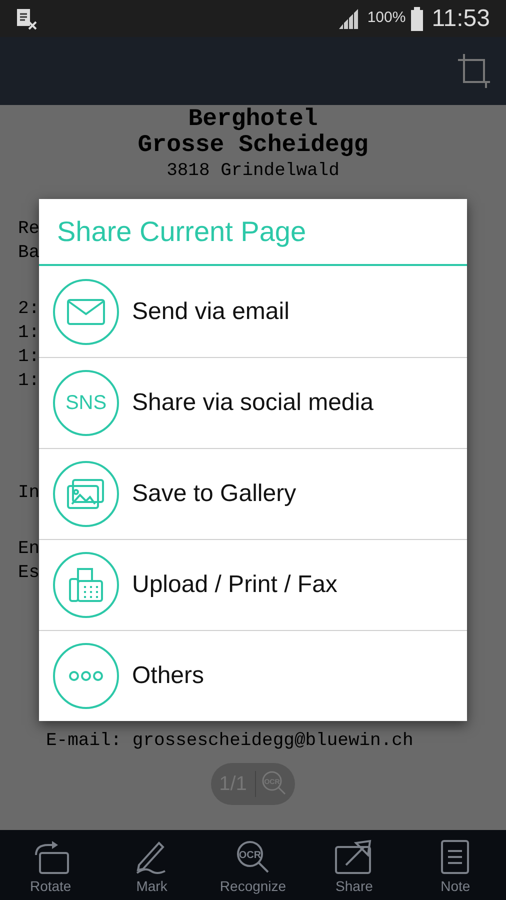  What do you see at coordinates (86, 494) in the screenshot?
I see `gallery-option-icon` at bounding box center [86, 494].